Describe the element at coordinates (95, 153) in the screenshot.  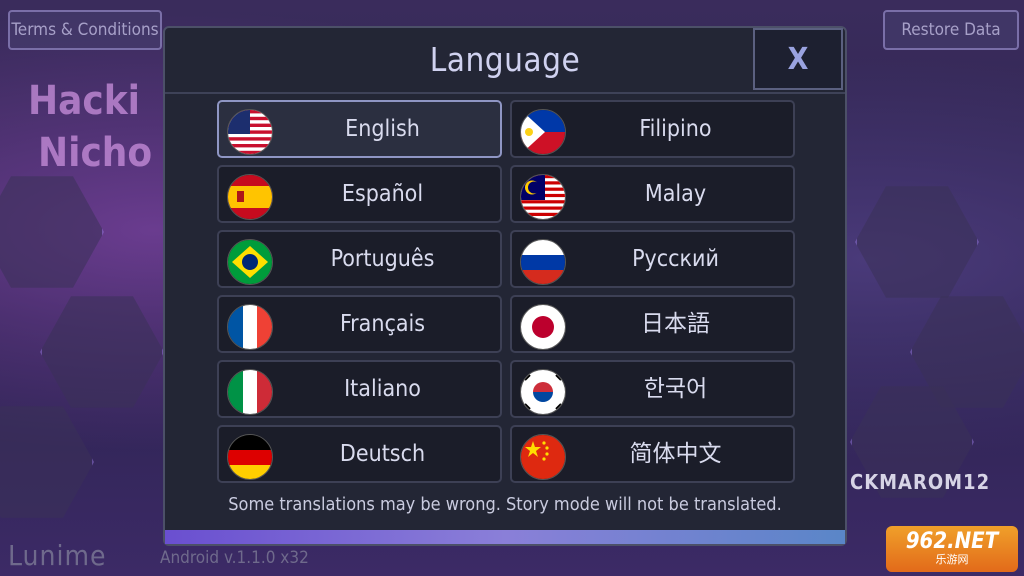
I see `background-subtitle-text: Nicho` at that location.